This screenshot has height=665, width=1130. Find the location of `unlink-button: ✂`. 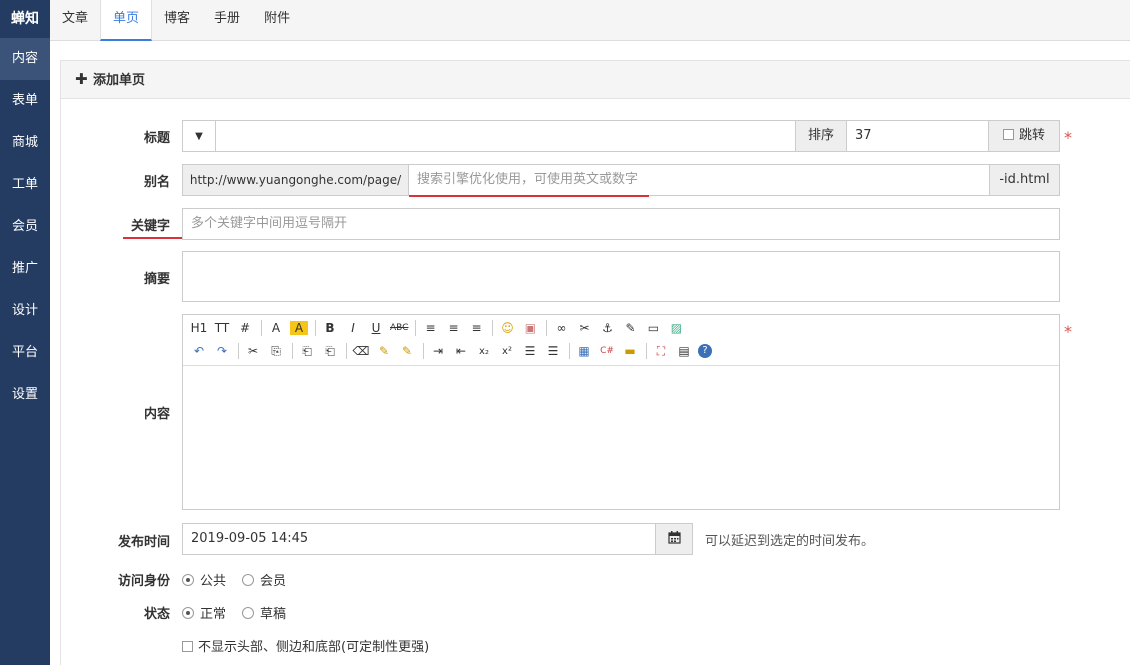

unlink-button: ✂ is located at coordinates (584, 328).